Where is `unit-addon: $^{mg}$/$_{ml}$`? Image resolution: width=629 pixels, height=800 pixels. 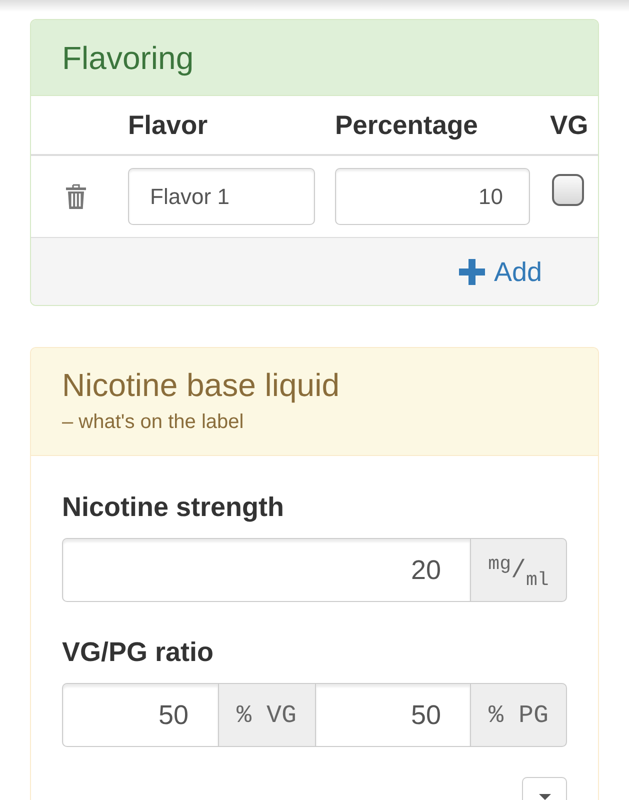 unit-addon: $^{mg}$/$_{ml}$ is located at coordinates (518, 570).